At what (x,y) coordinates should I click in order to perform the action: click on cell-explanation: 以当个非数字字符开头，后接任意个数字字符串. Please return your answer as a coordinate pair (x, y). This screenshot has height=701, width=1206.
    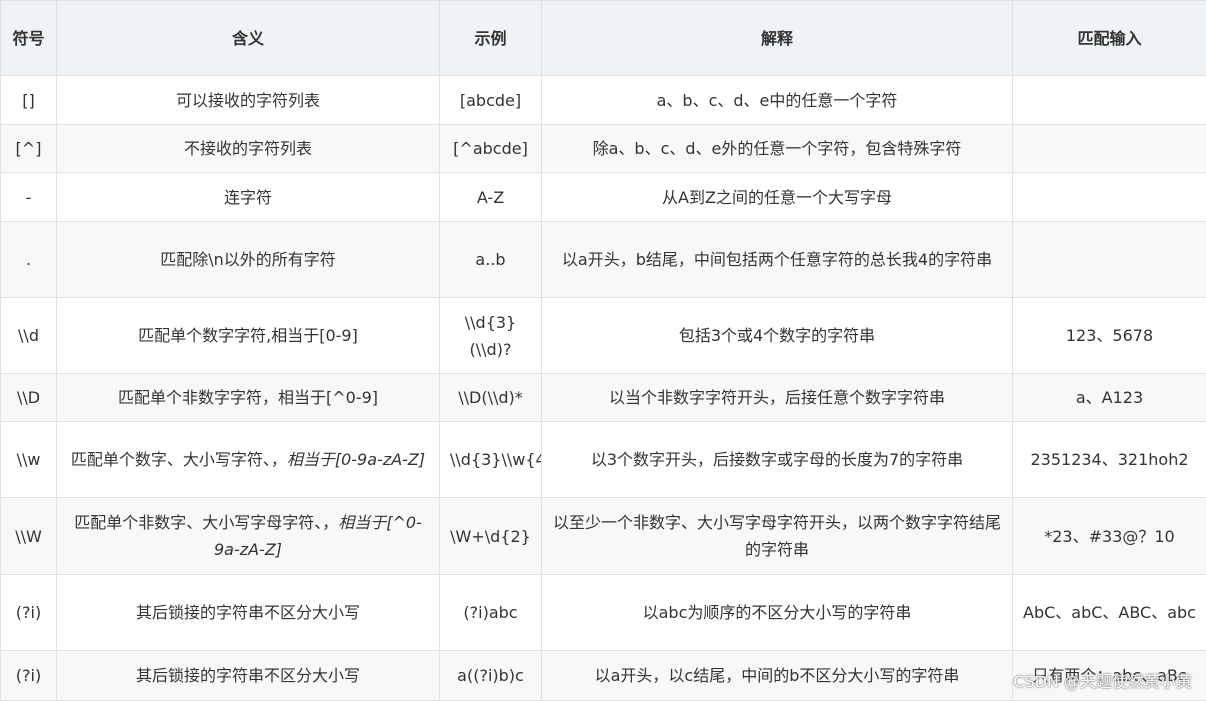
    Looking at the image, I should click on (777, 397).